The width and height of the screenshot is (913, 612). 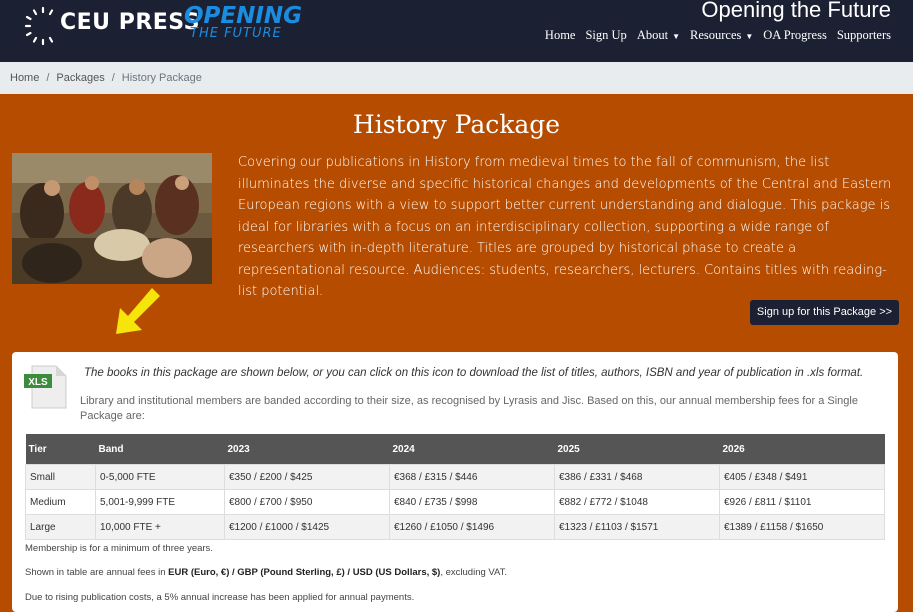 What do you see at coordinates (307, 449) in the screenshot?
I see `column-header-2023: 2023` at bounding box center [307, 449].